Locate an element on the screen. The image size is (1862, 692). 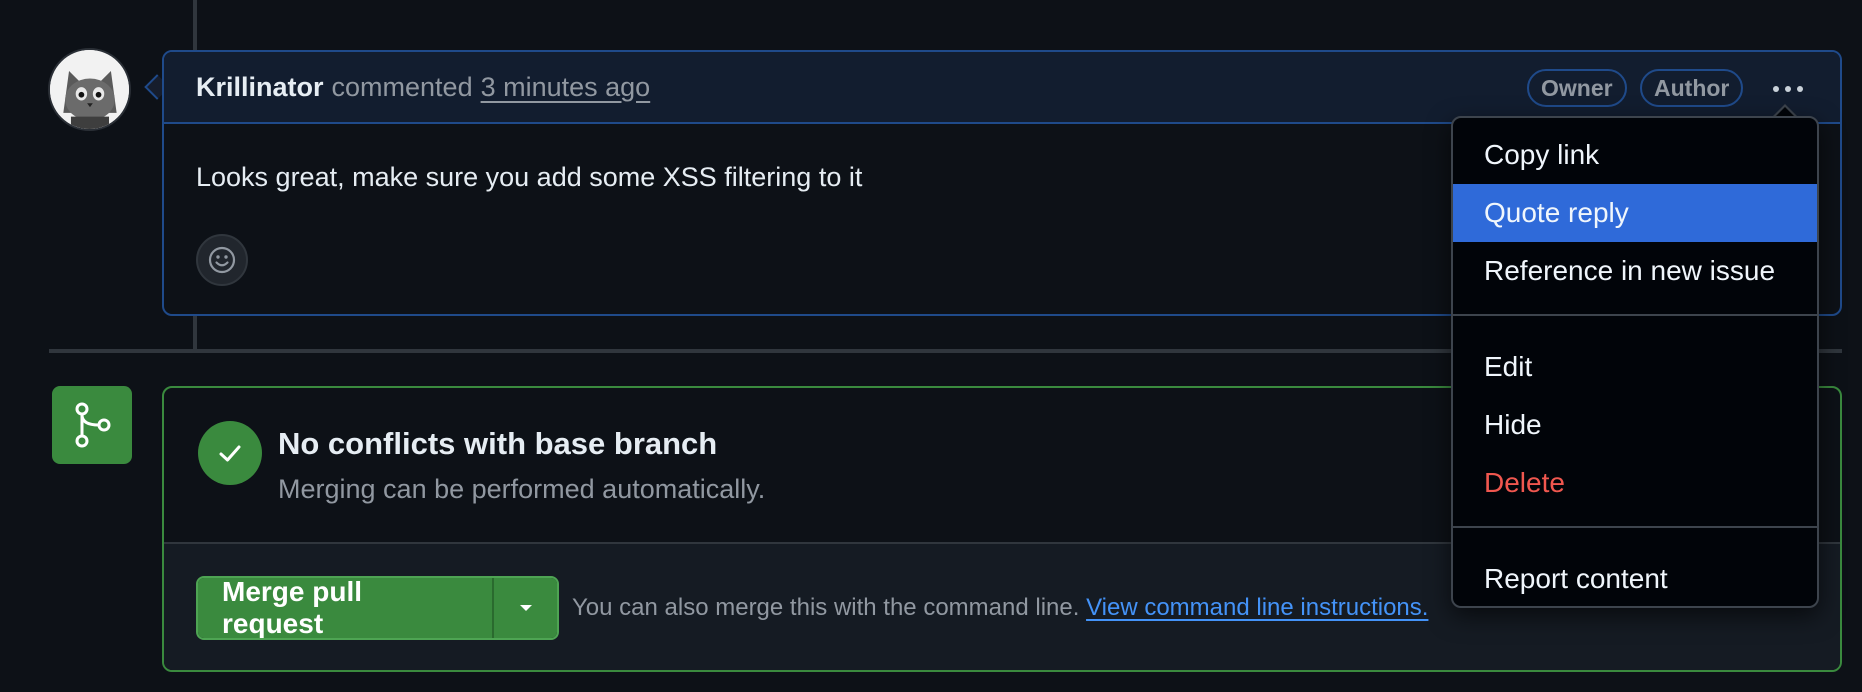
merge-pull-request-button: Merge pull request is located at coordinates (346, 608).